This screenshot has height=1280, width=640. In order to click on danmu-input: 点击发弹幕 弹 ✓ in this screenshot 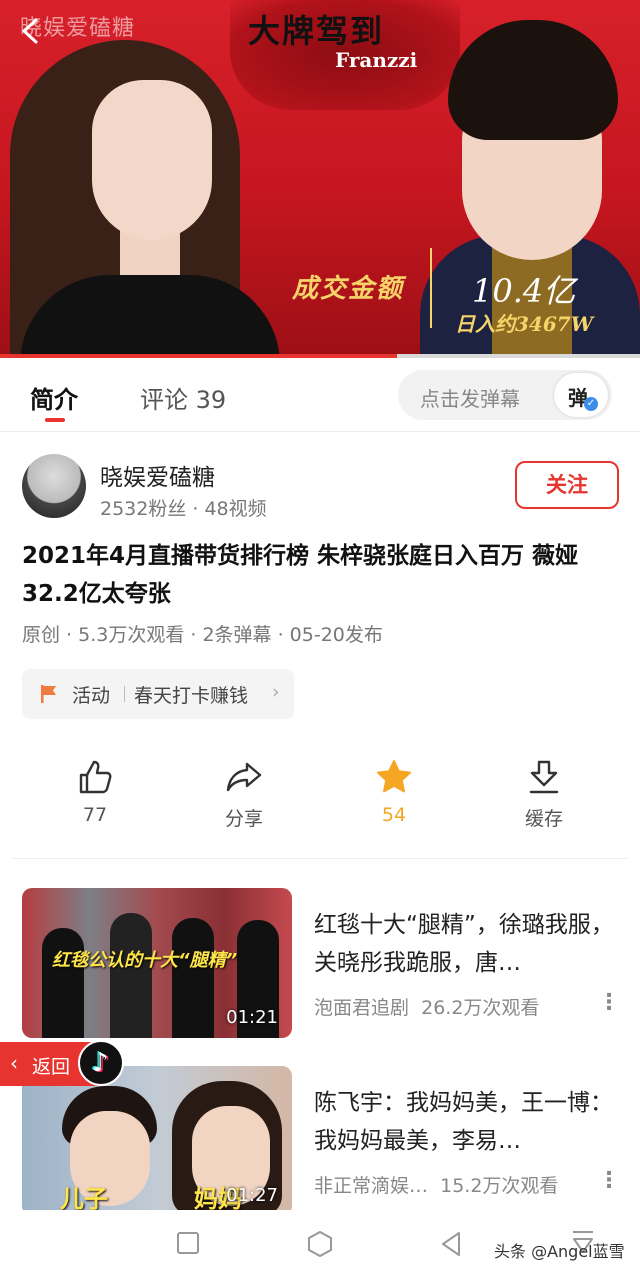, I will do `click(505, 395)`.